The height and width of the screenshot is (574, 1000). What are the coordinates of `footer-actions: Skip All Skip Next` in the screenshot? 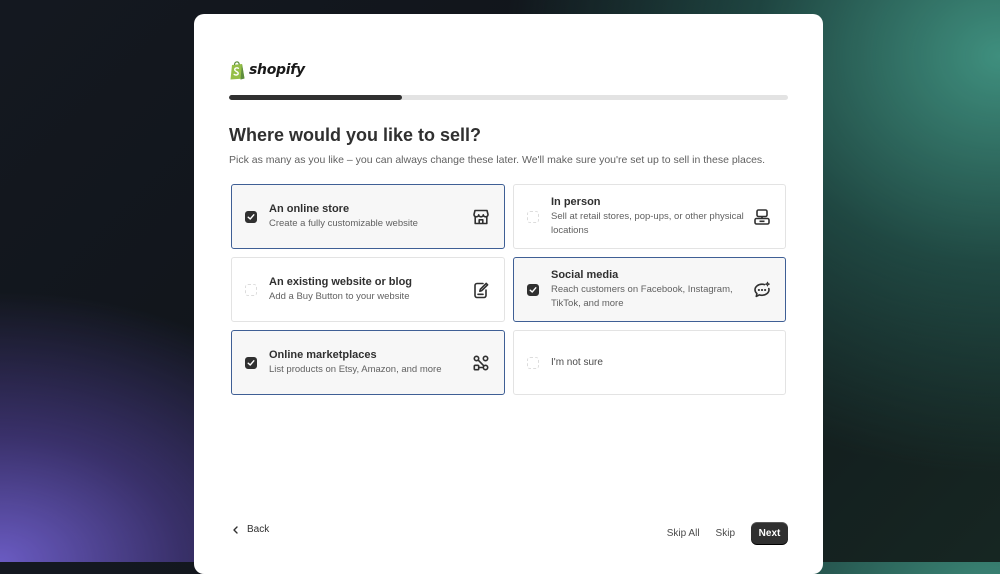 It's located at (727, 533).